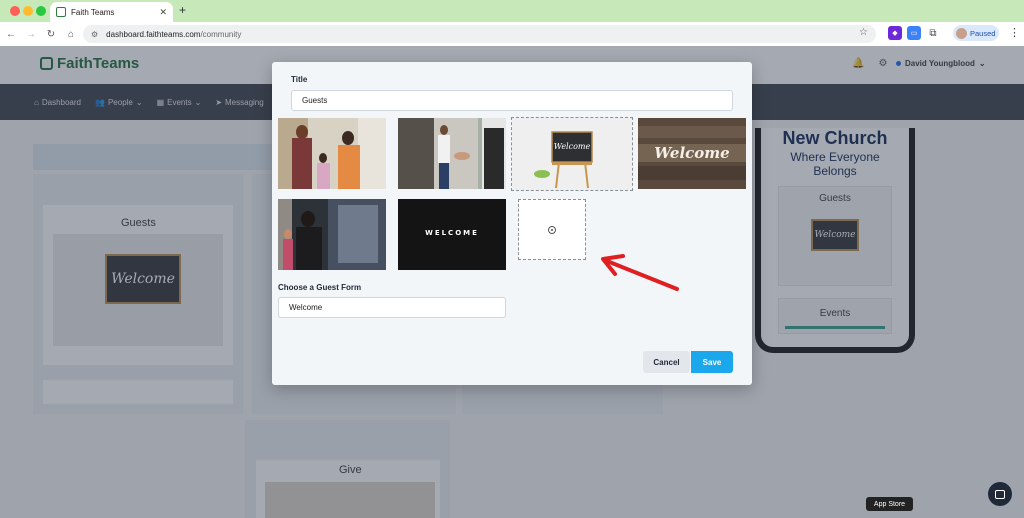 The height and width of the screenshot is (518, 1024). I want to click on extension-badge-icon: ▭, so click(914, 33).